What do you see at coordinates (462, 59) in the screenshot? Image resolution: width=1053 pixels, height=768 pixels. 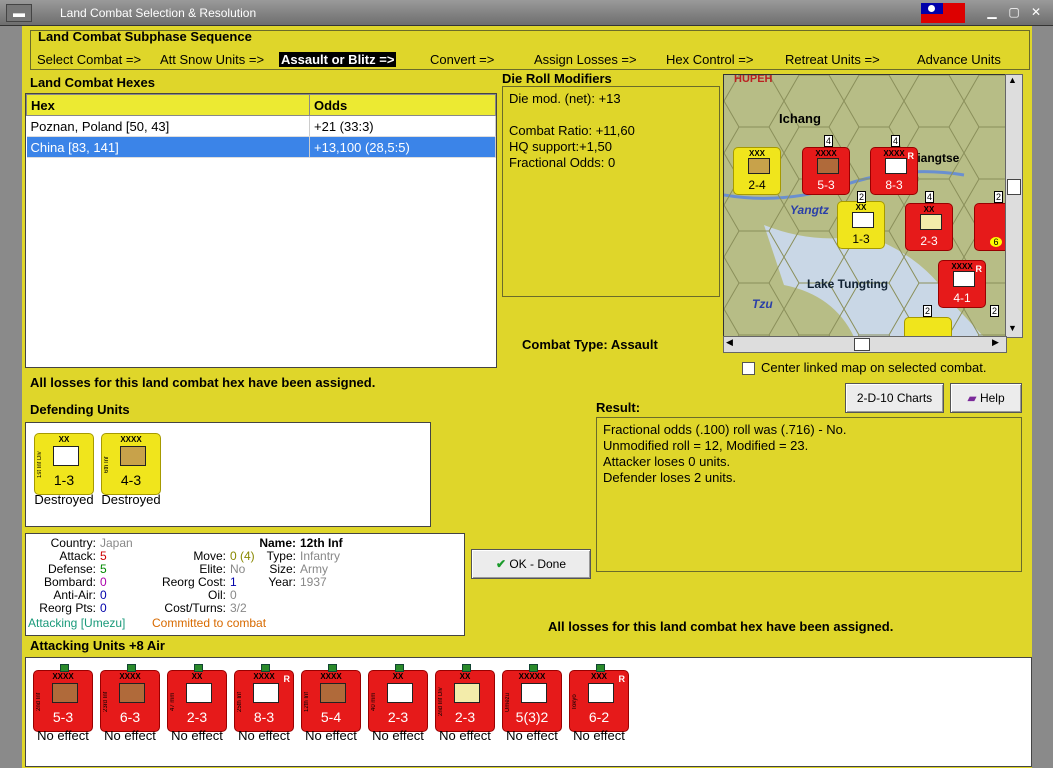 I see `step-convert: Convert =>` at bounding box center [462, 59].